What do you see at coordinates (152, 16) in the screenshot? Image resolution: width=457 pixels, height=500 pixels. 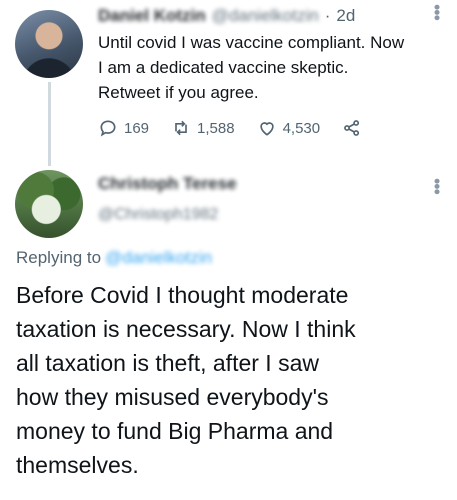 I see `author-name: Daniel Kotzin` at bounding box center [152, 16].